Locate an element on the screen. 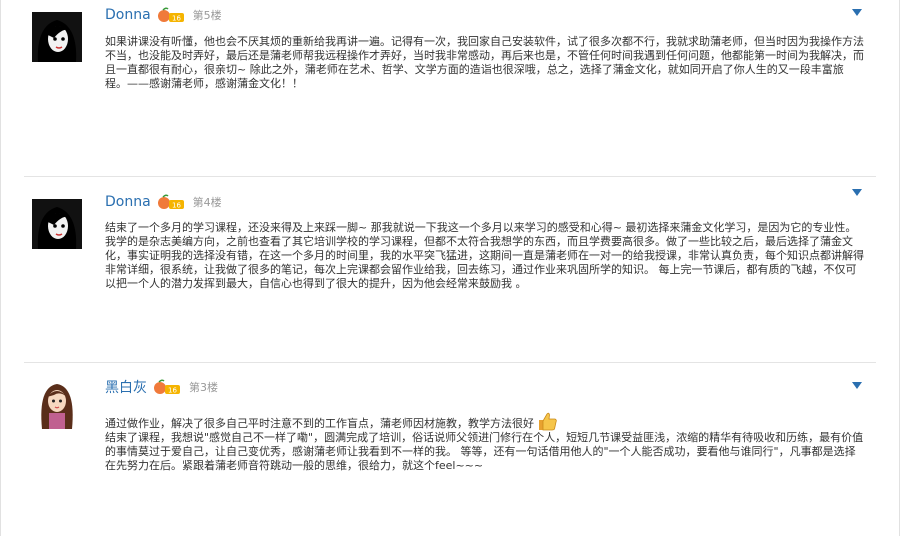 The height and width of the screenshot is (537, 900). floor-number: 第5楼 is located at coordinates (207, 15).